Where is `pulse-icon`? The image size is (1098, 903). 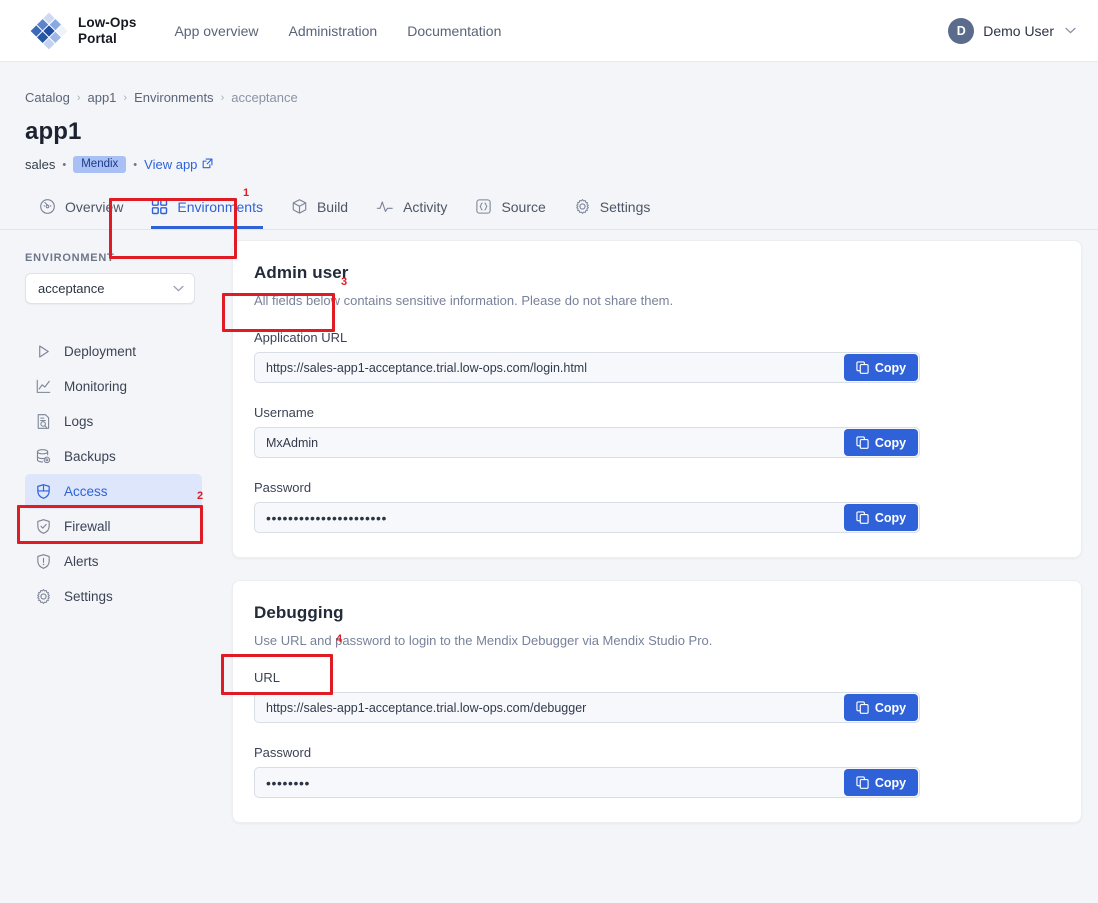 pulse-icon is located at coordinates (385, 206).